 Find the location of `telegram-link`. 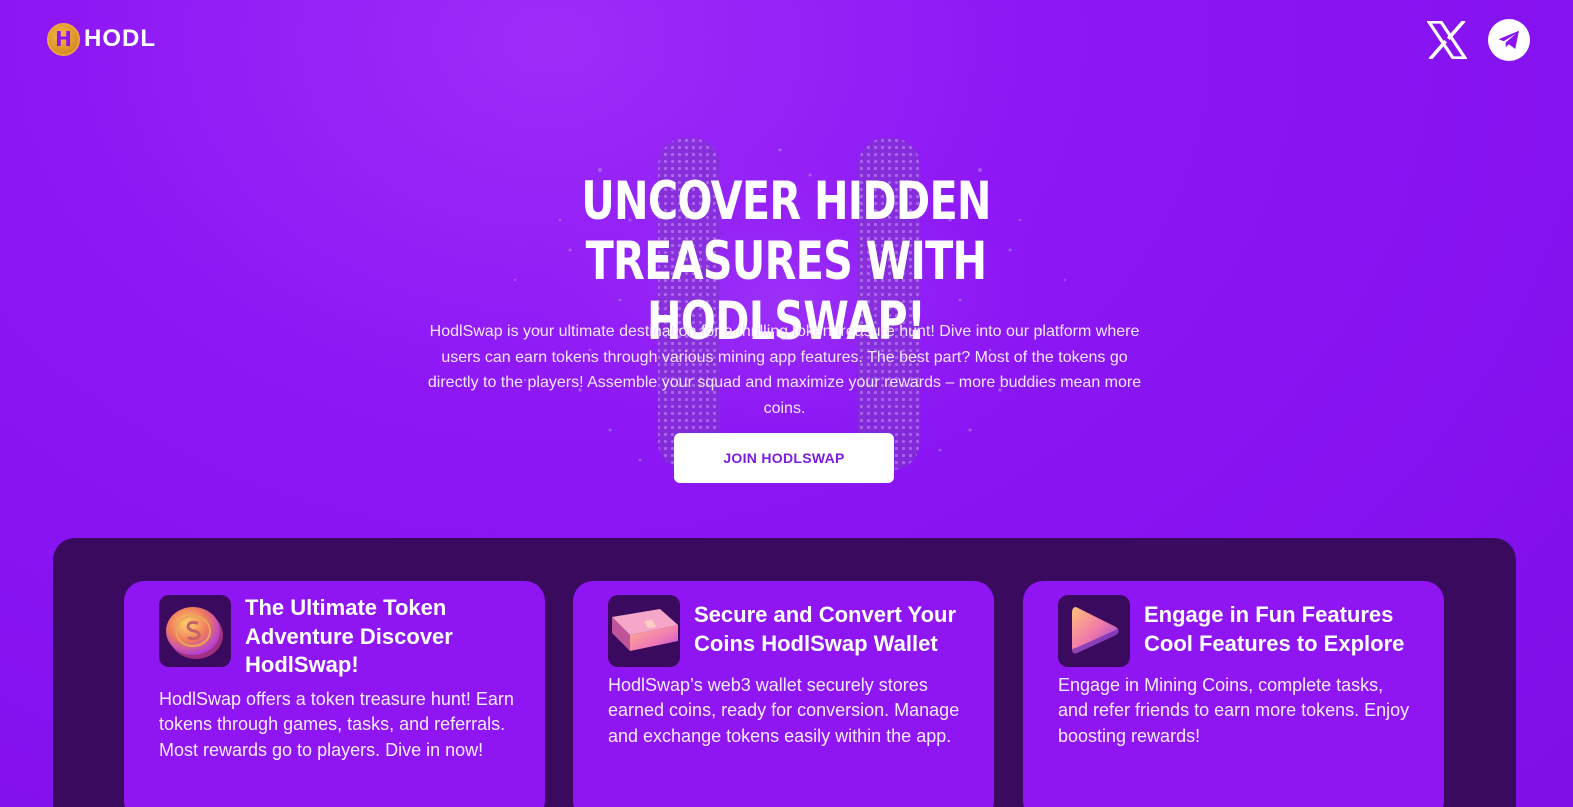

telegram-link is located at coordinates (1509, 40).